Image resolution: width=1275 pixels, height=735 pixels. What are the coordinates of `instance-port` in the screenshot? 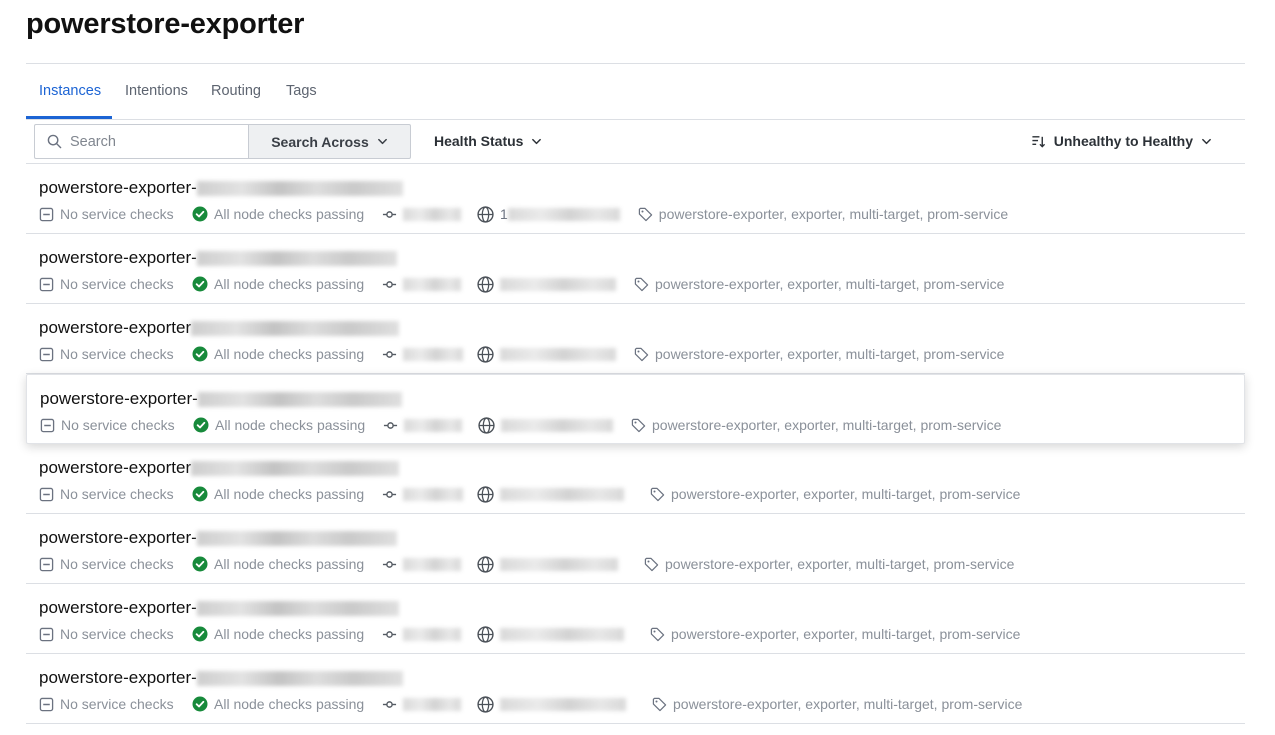 It's located at (429, 704).